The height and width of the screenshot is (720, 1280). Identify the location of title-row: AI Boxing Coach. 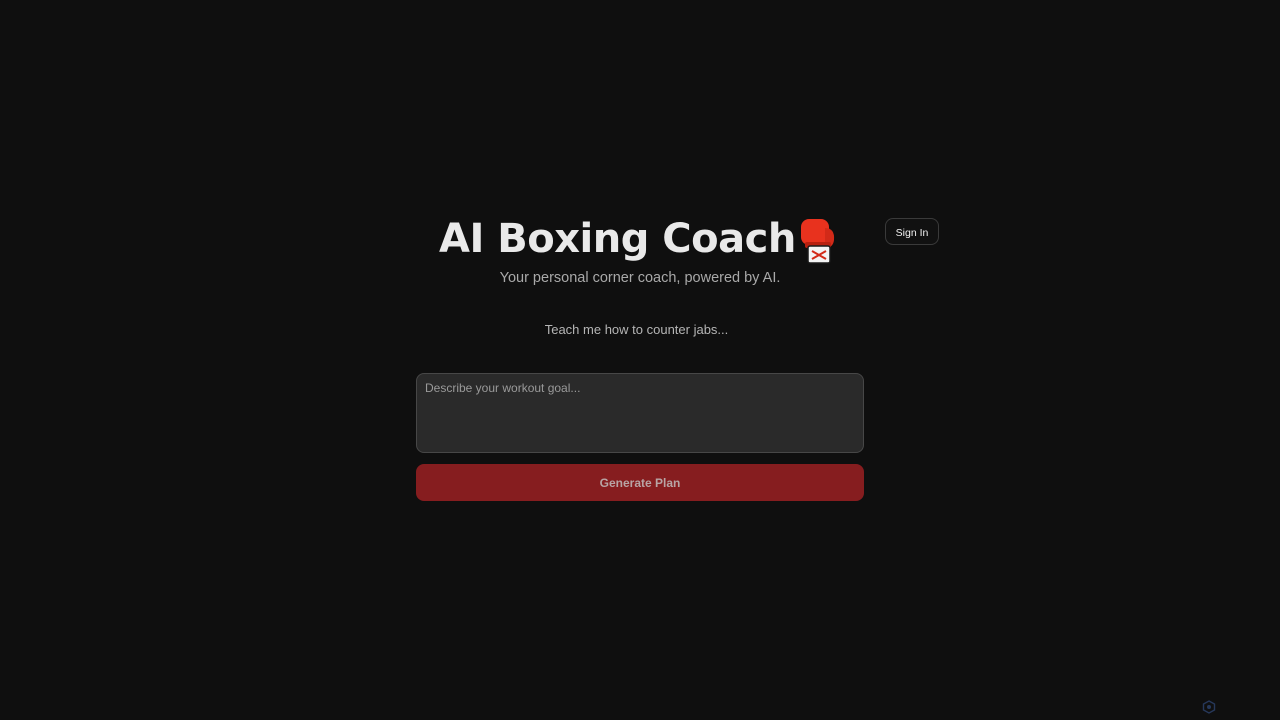
(640, 240).